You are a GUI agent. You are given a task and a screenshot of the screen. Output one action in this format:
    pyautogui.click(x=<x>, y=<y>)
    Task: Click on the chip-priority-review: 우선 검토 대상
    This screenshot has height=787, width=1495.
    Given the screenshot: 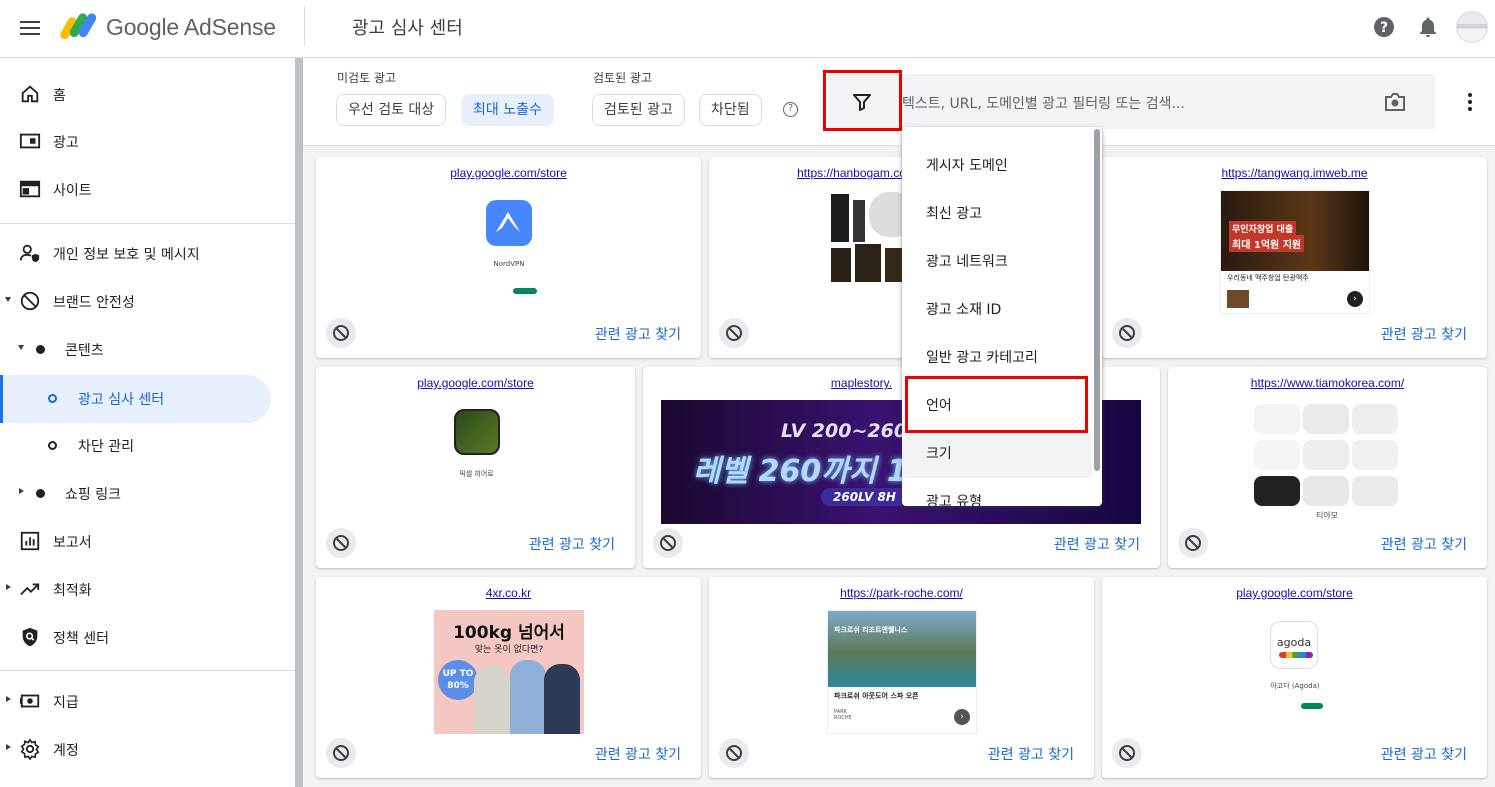 What is the action you would take?
    pyautogui.click(x=391, y=110)
    